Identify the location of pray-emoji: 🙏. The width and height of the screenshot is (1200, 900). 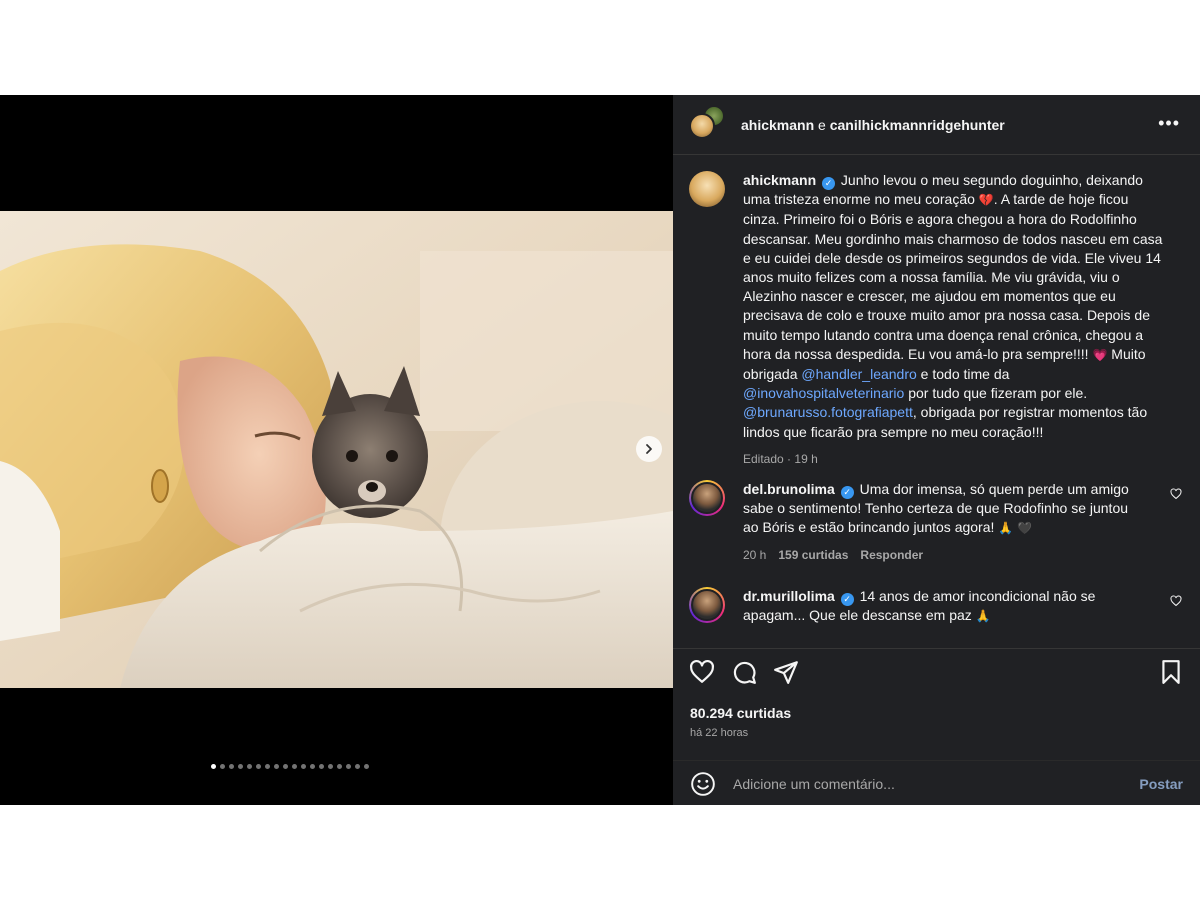
(983, 616).